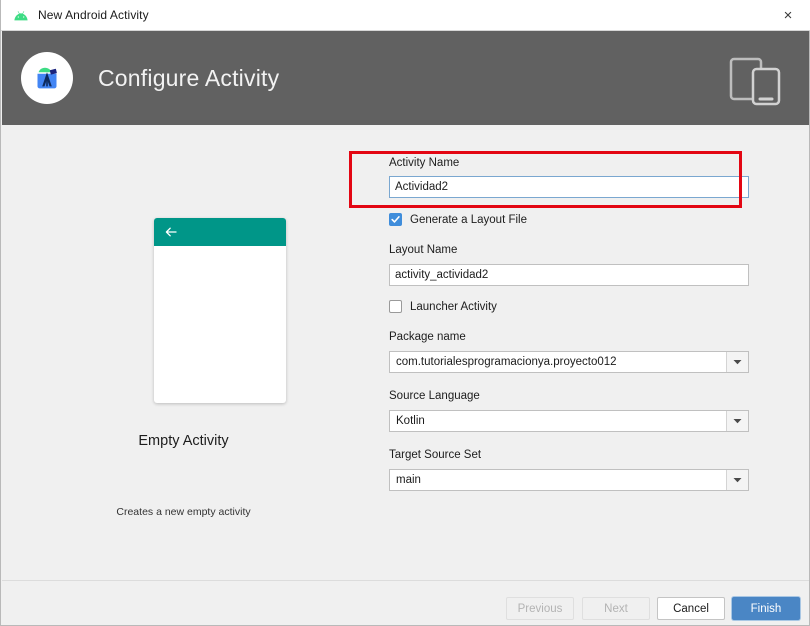  I want to click on dialog-header: Configure Activity, so click(405, 78).